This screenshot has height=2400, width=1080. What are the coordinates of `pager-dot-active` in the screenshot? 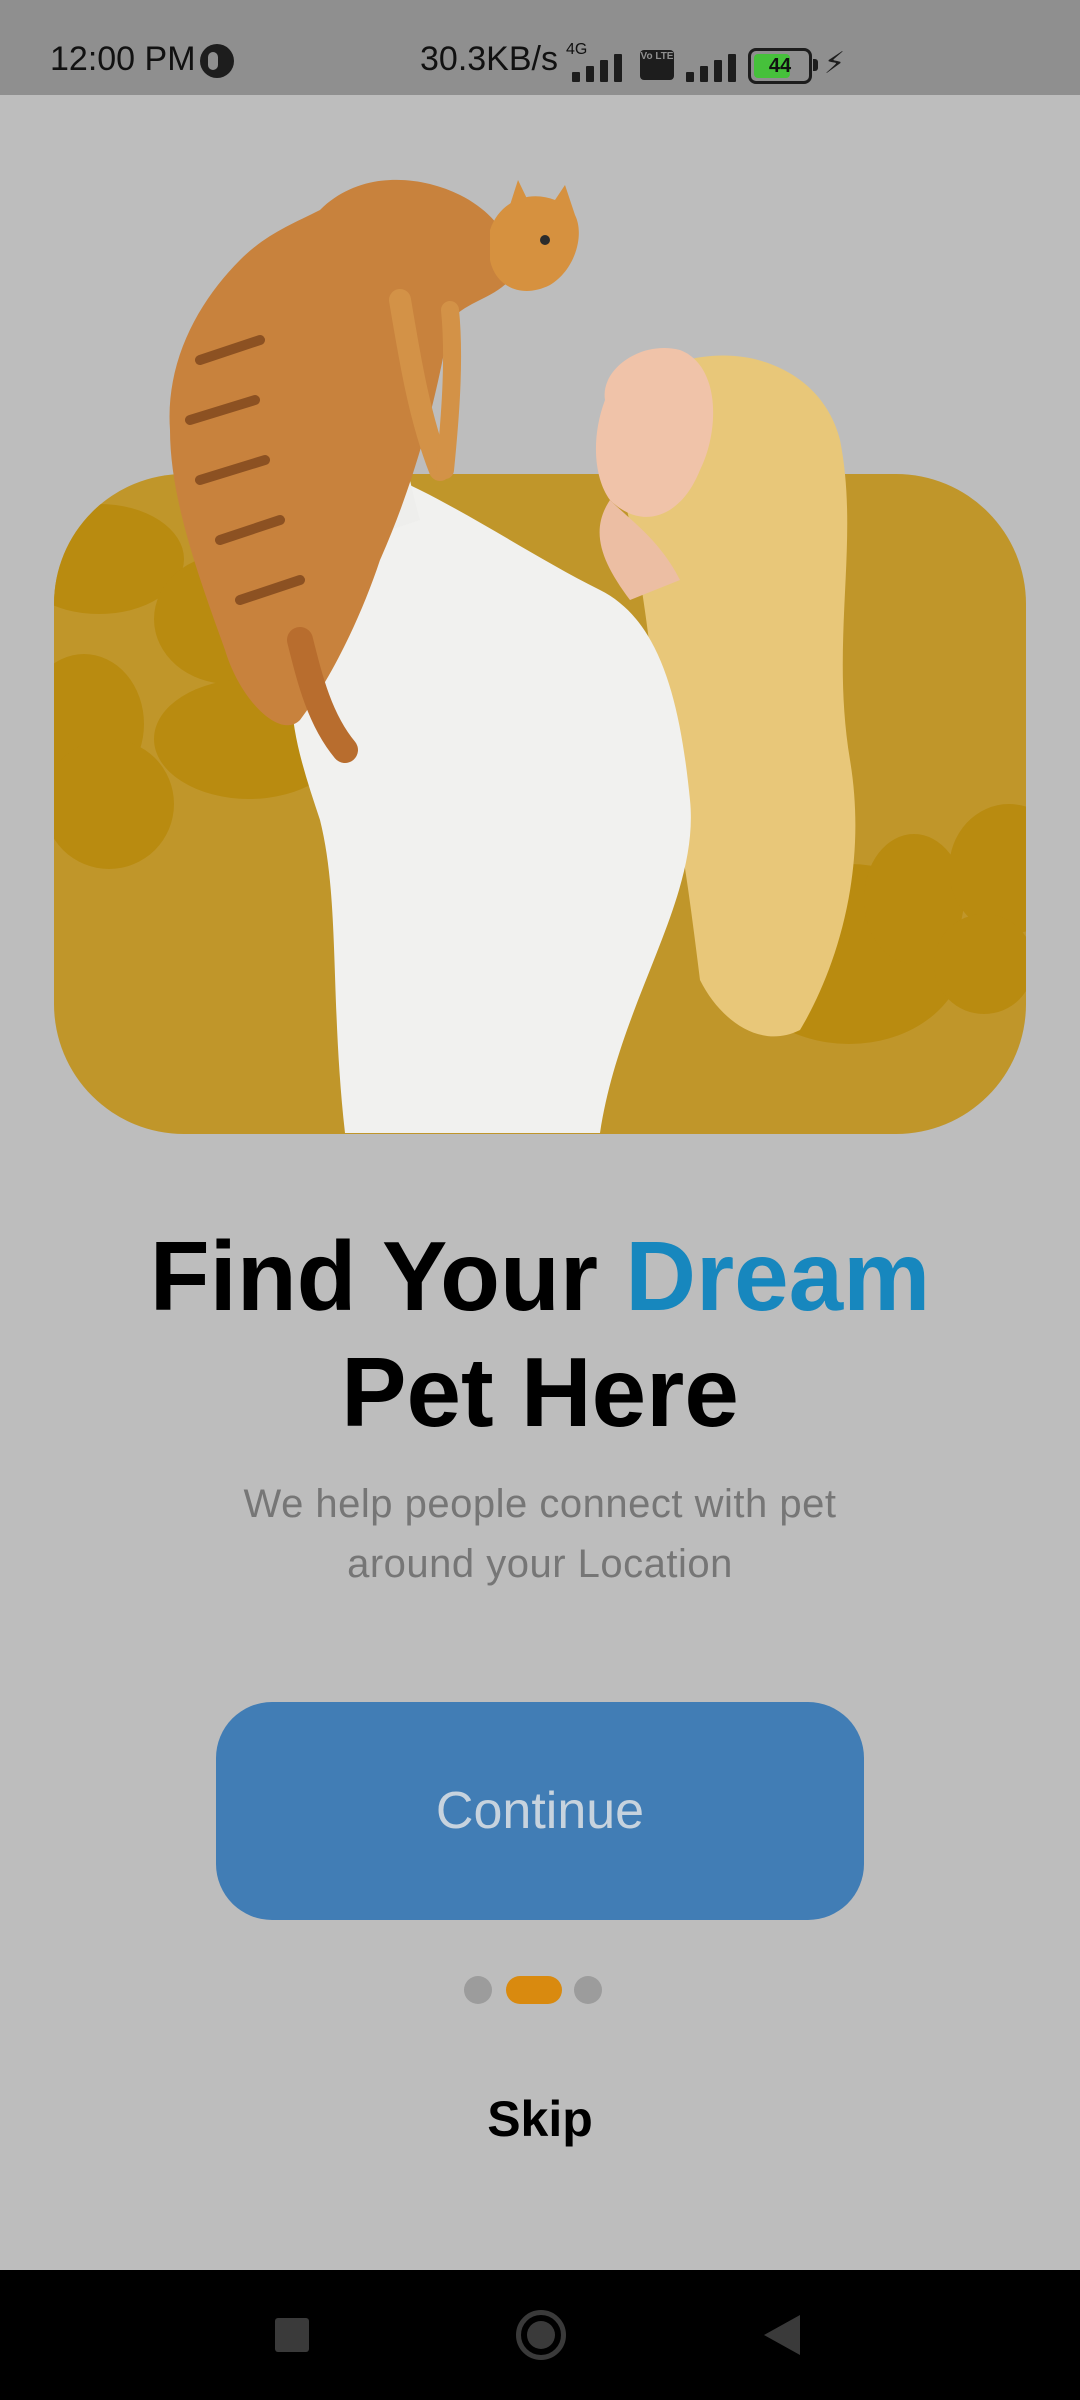 It's located at (534, 1990).